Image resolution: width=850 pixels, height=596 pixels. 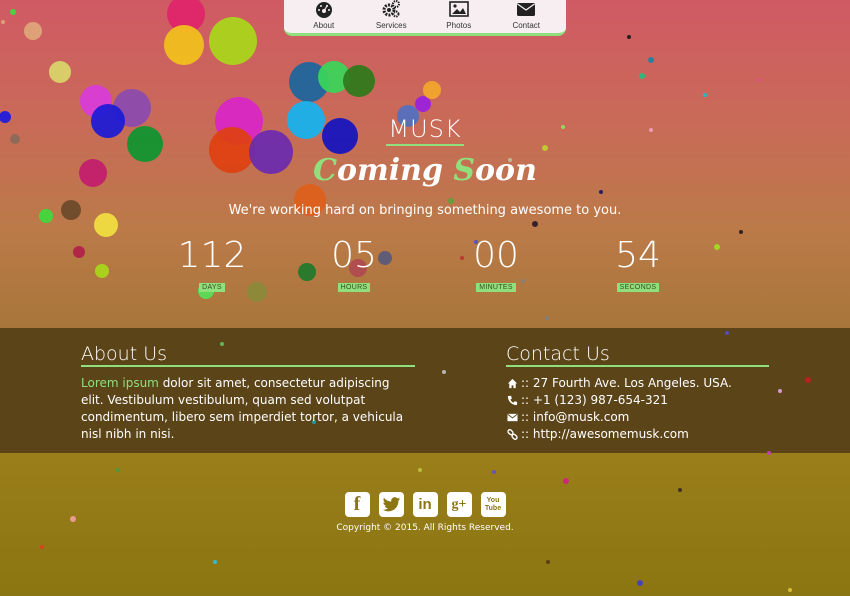 I want to click on nav-label: Services, so click(x=391, y=25).